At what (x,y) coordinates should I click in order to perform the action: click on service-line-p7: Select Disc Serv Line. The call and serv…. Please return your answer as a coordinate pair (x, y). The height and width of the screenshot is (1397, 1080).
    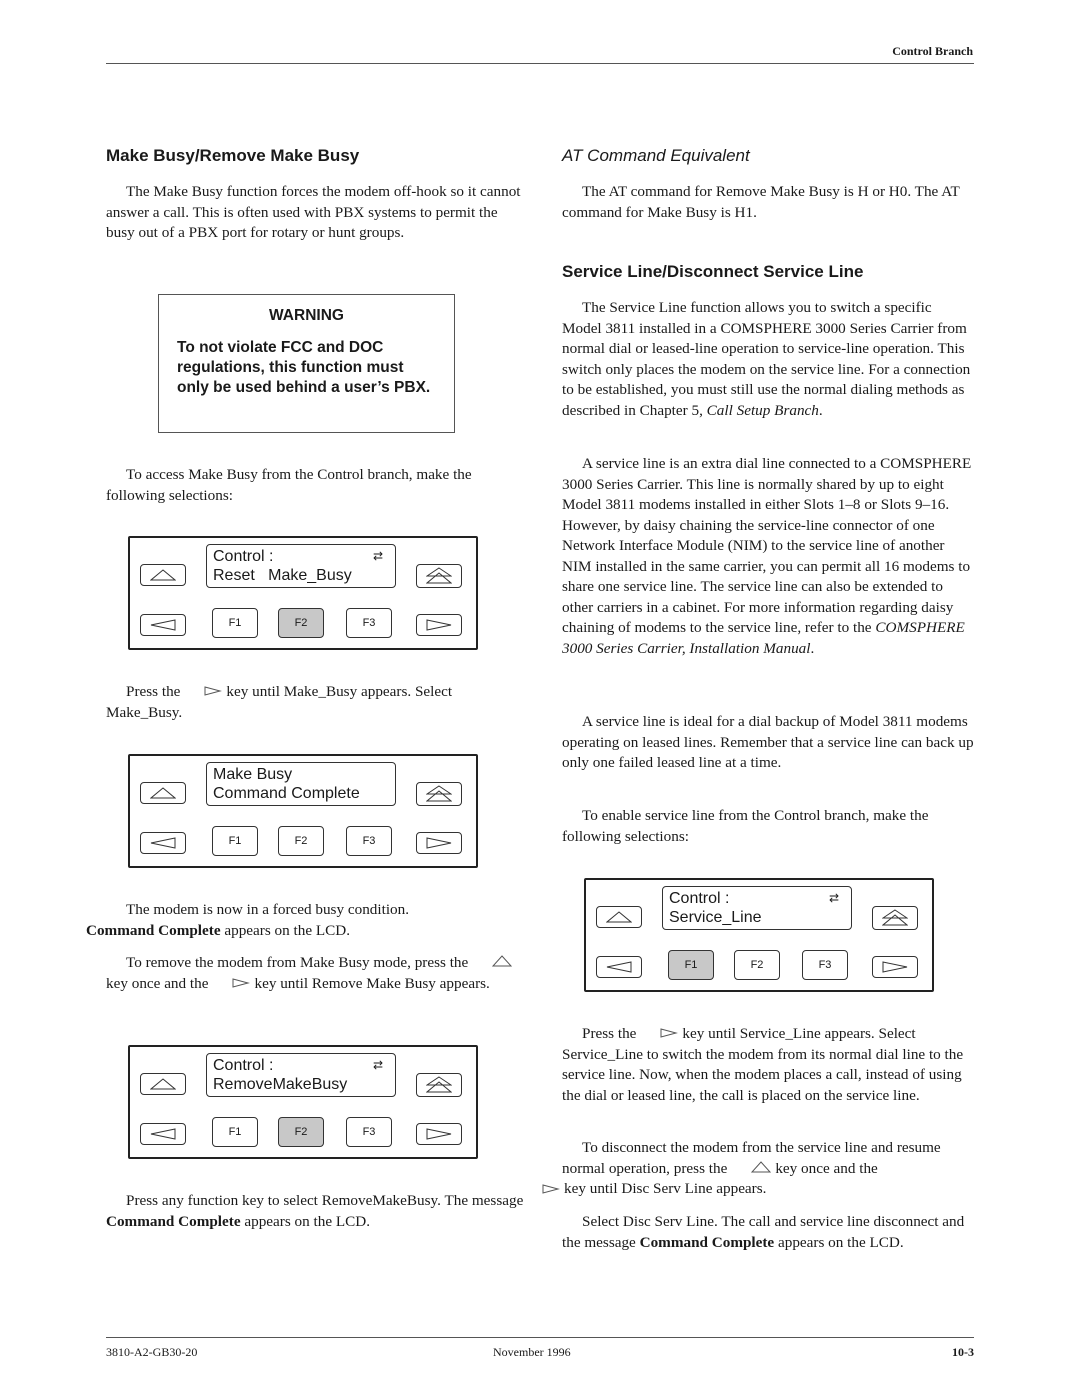
    Looking at the image, I should click on (763, 1232).